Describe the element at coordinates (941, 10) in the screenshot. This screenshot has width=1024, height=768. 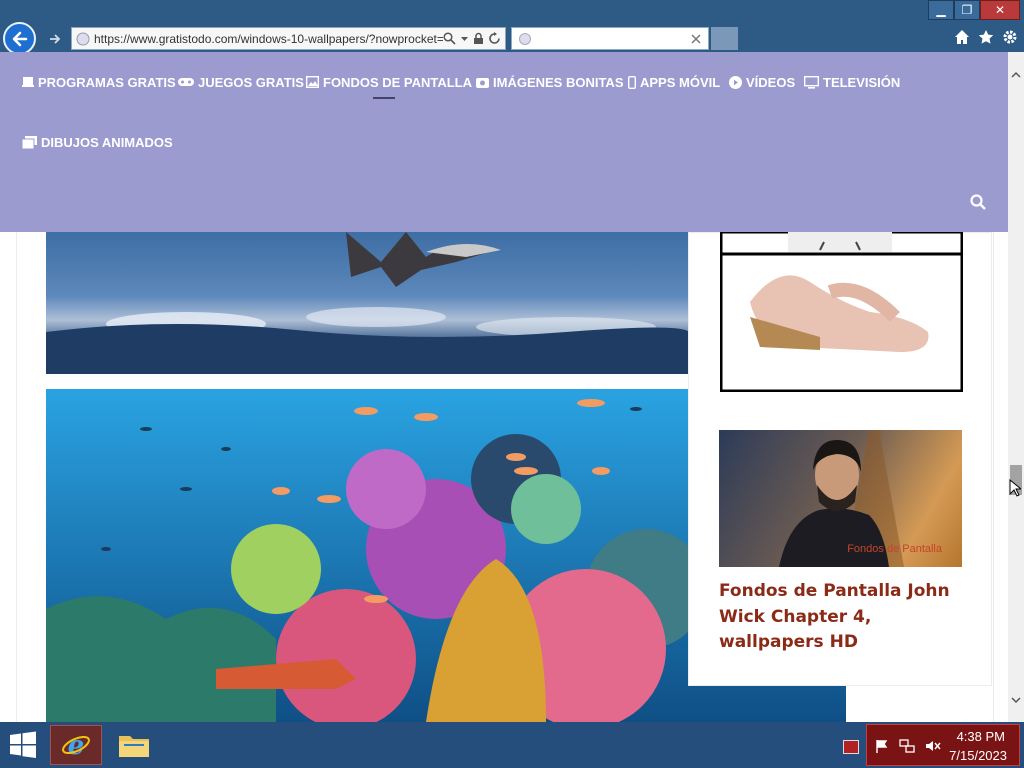
I see `minimize-button: ▁` at that location.